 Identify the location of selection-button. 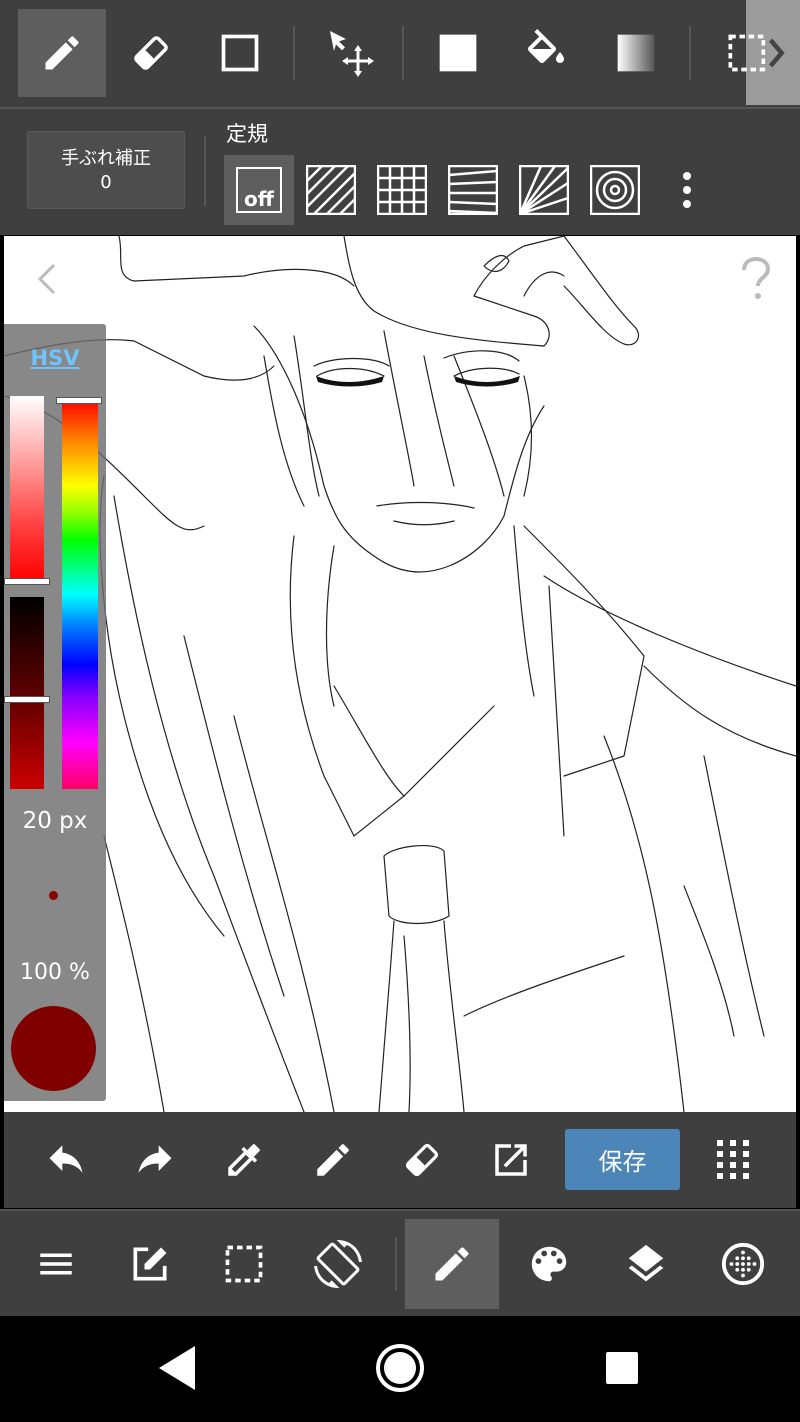
(244, 1264).